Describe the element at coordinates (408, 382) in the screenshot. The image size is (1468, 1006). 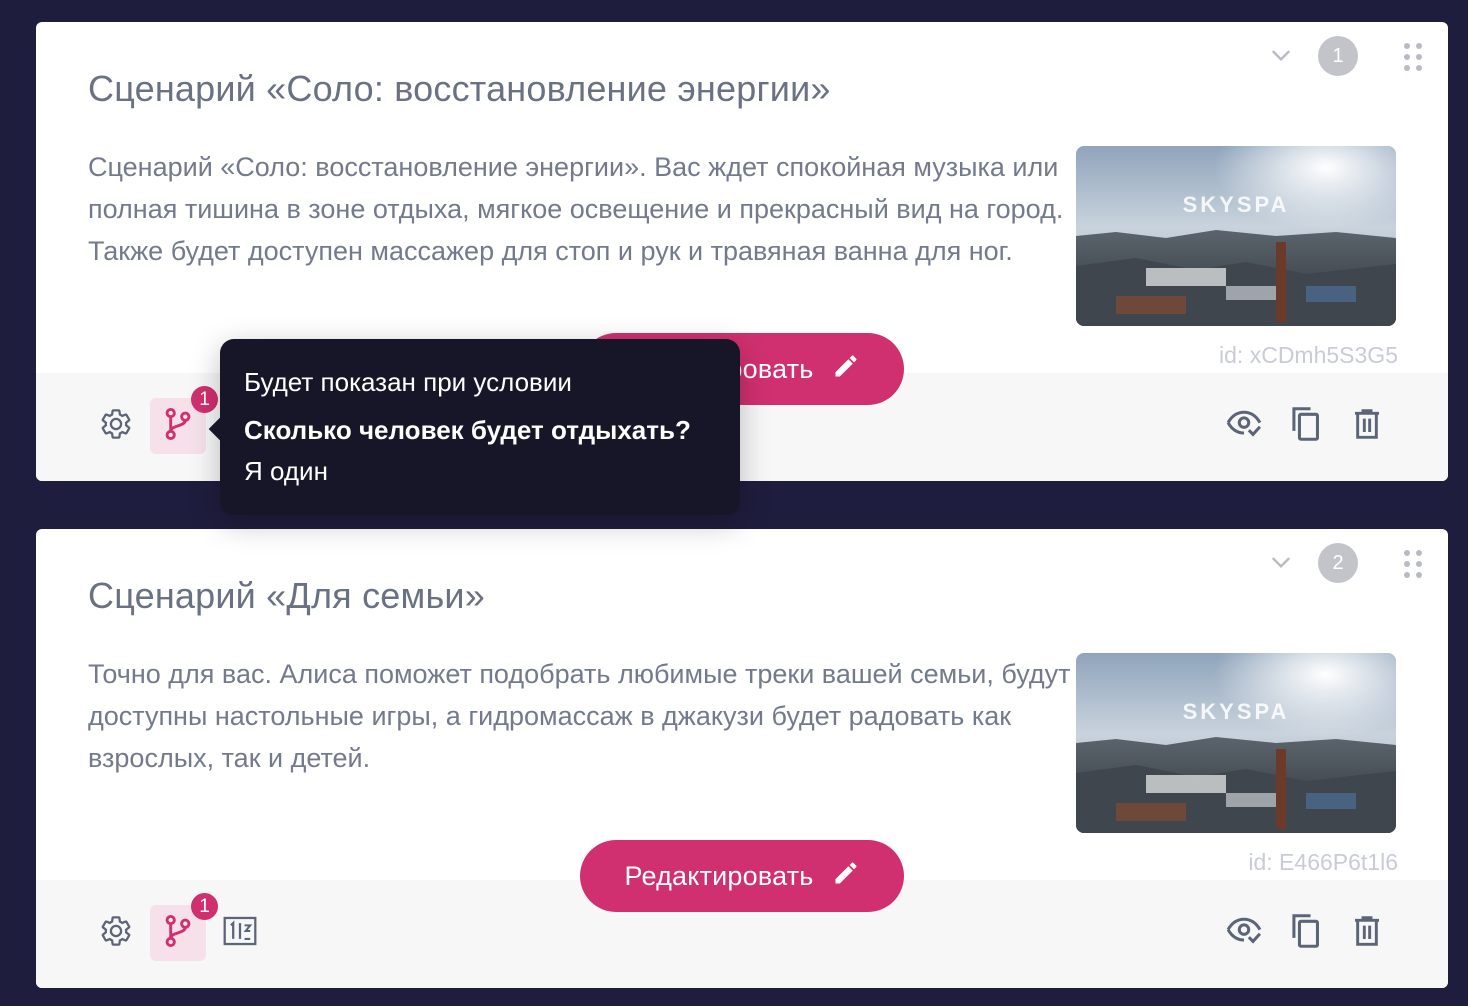
I see `tooltip-heading: Будет показан при условии` at that location.